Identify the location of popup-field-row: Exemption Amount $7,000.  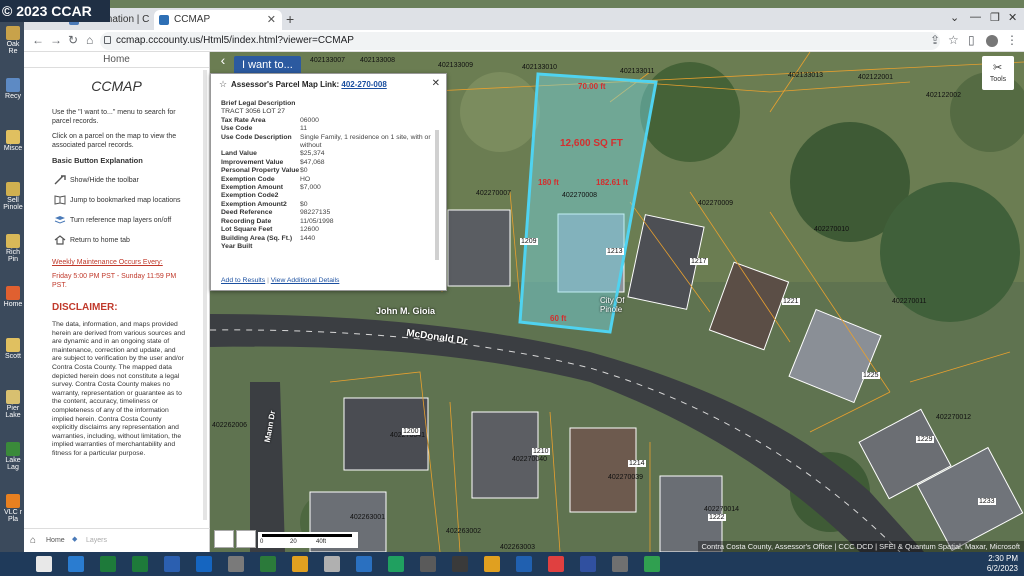
(327, 188).